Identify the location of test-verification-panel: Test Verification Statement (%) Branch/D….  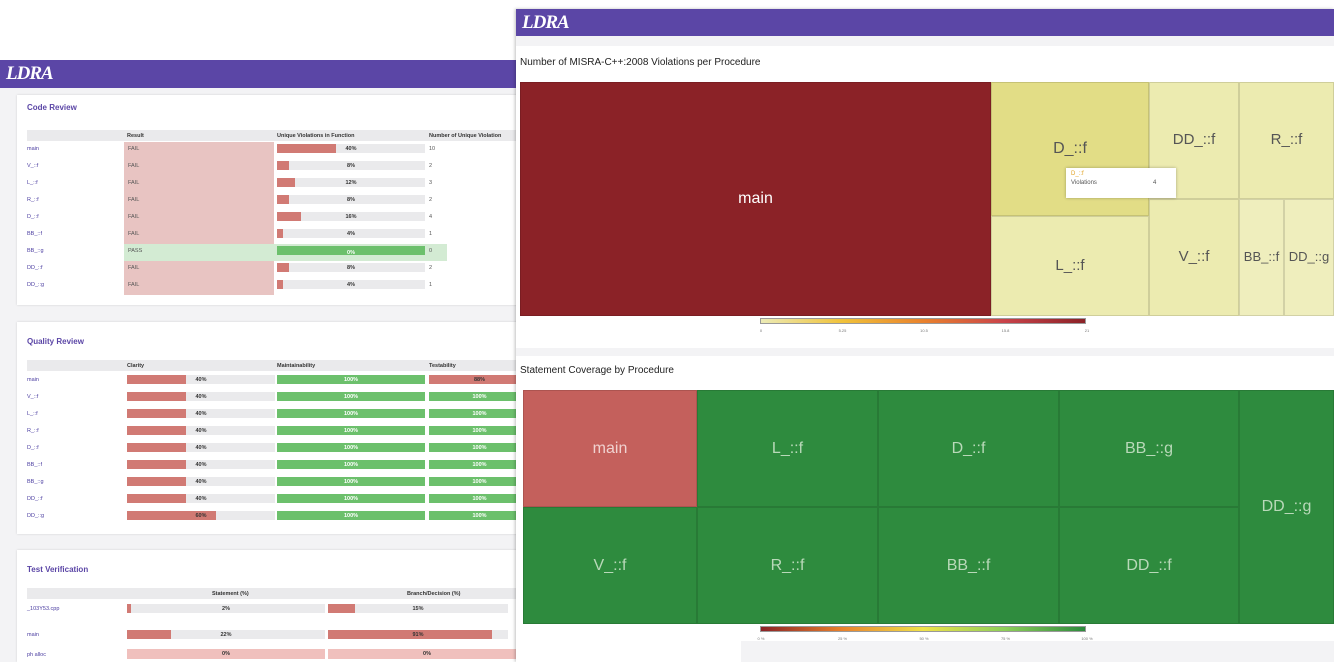
(268, 606).